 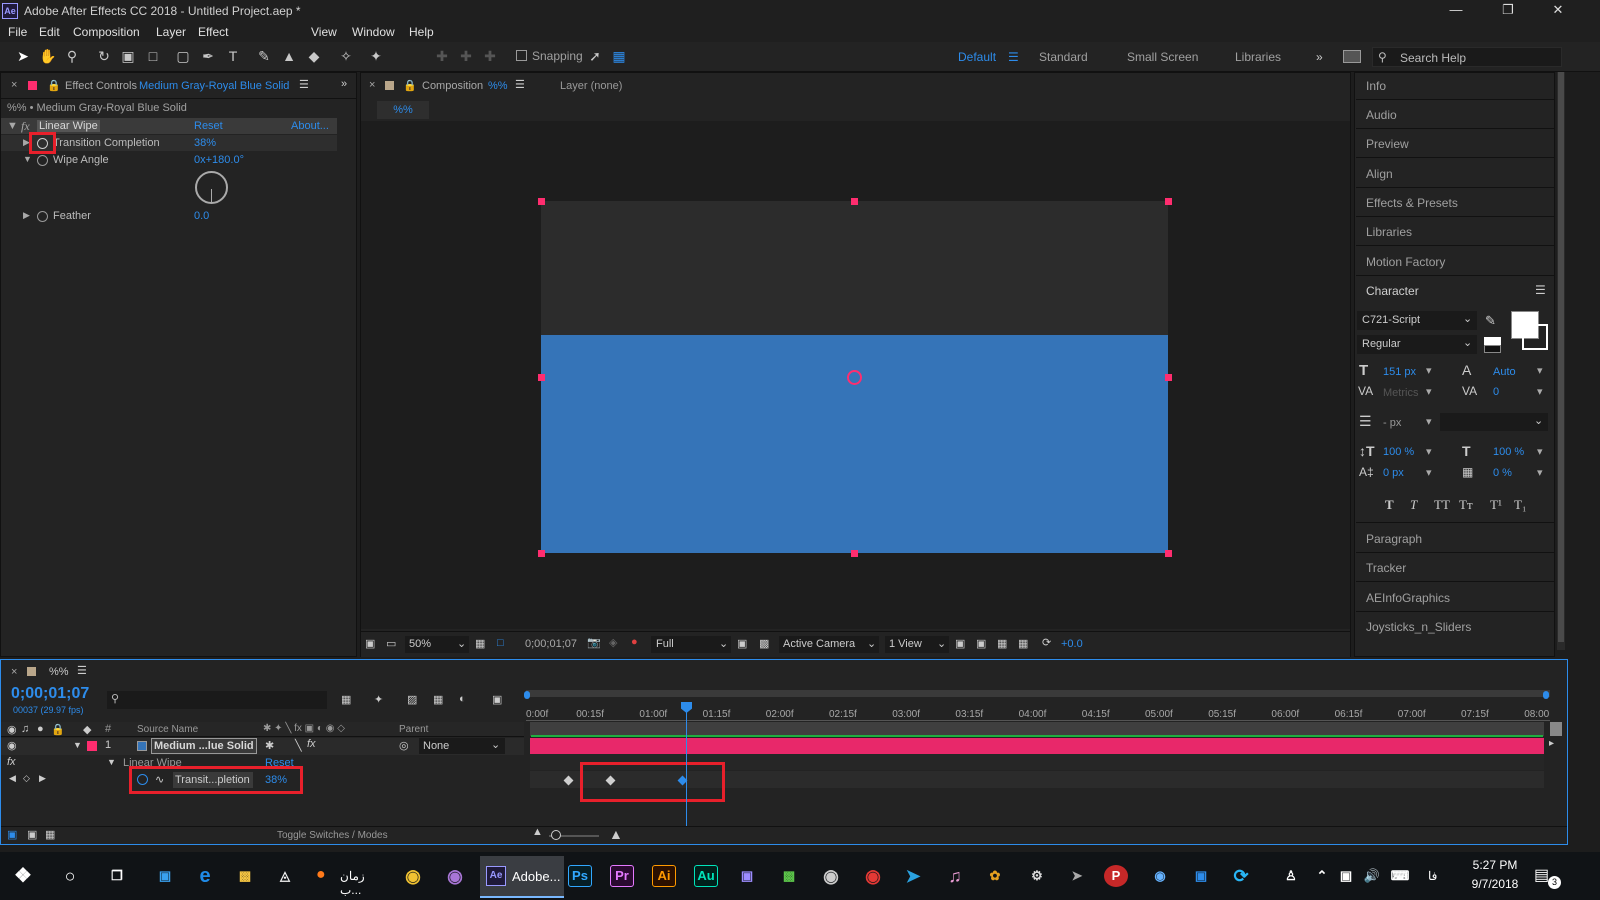 What do you see at coordinates (373, 32) in the screenshot?
I see `menu-window: Window` at bounding box center [373, 32].